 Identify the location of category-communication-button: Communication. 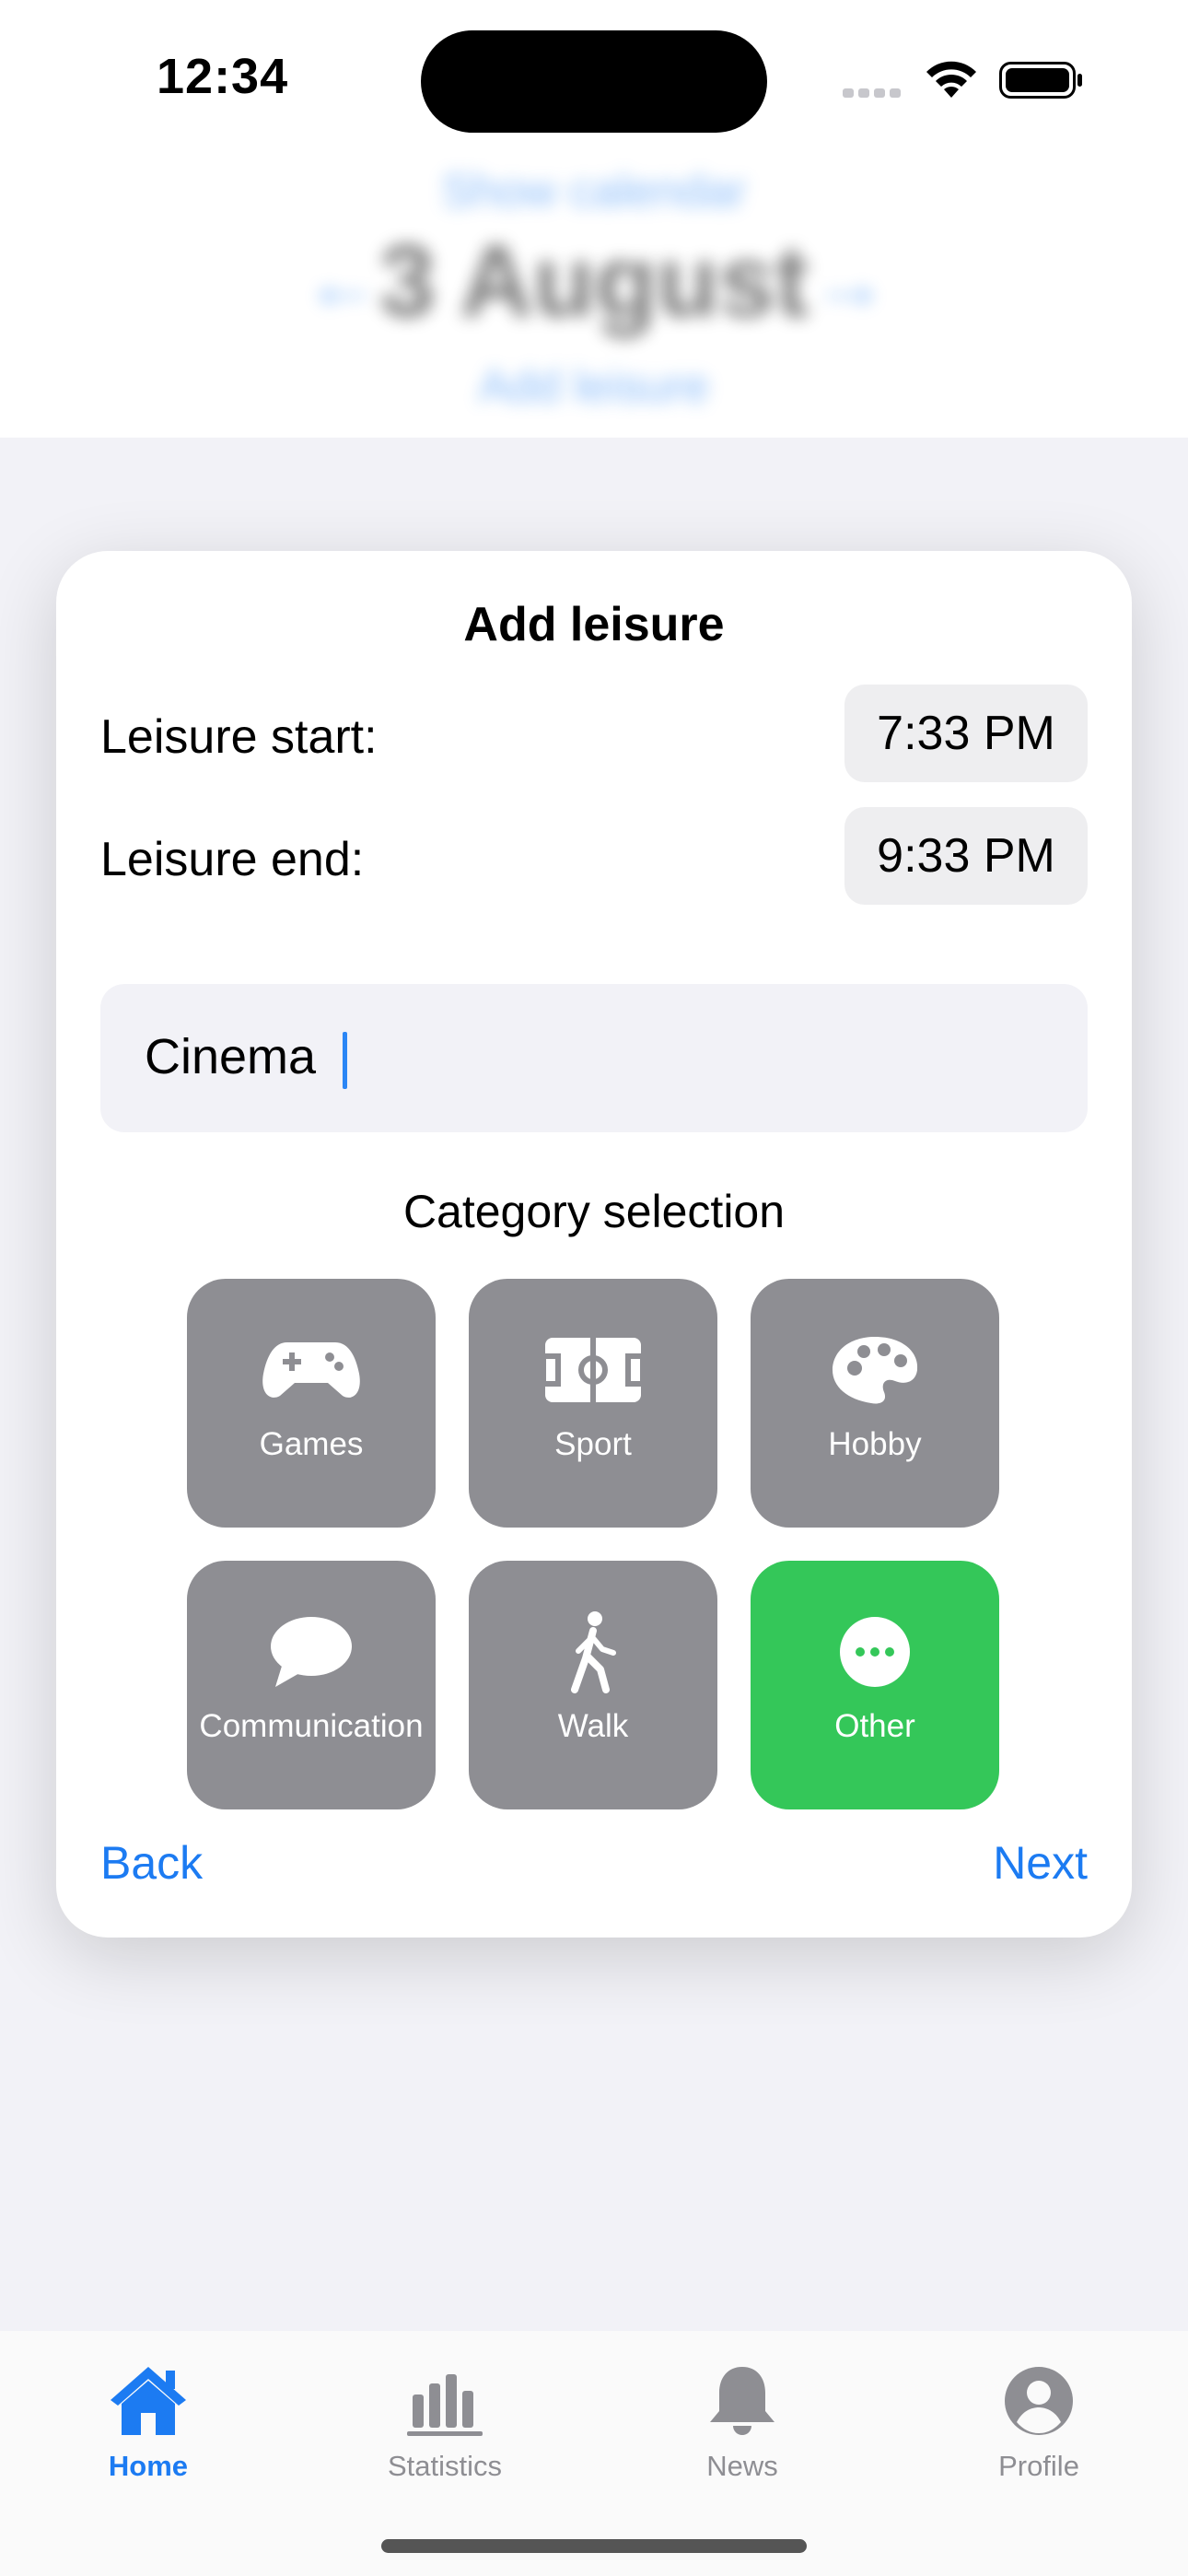
(311, 1685).